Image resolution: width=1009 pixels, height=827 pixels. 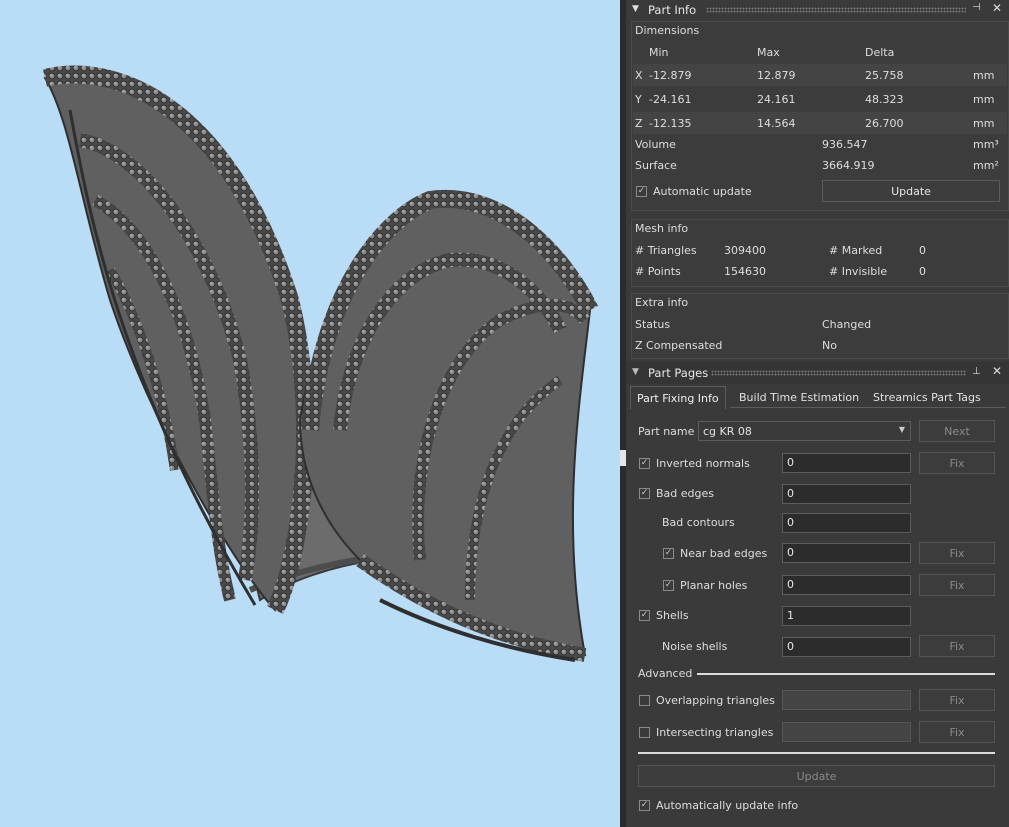 What do you see at coordinates (986, 165) in the screenshot?
I see `surface-unit: mm²` at bounding box center [986, 165].